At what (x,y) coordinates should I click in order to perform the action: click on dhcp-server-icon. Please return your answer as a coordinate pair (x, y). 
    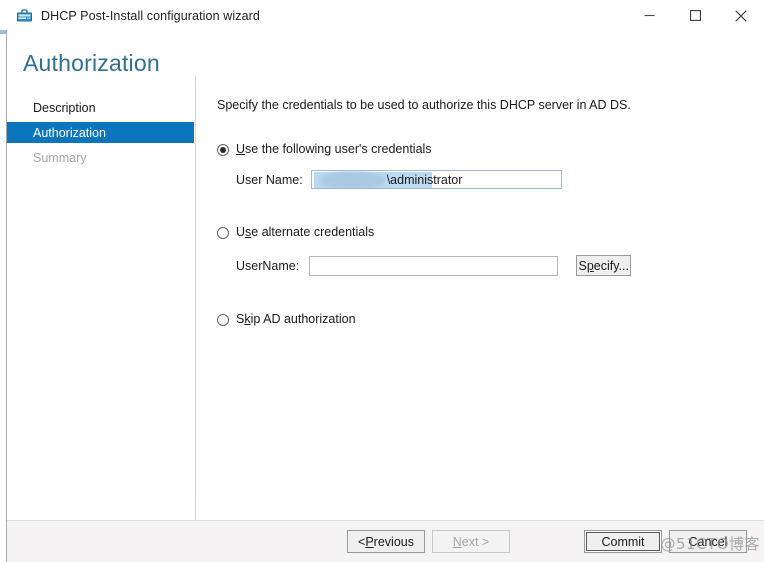
    Looking at the image, I should click on (24, 15).